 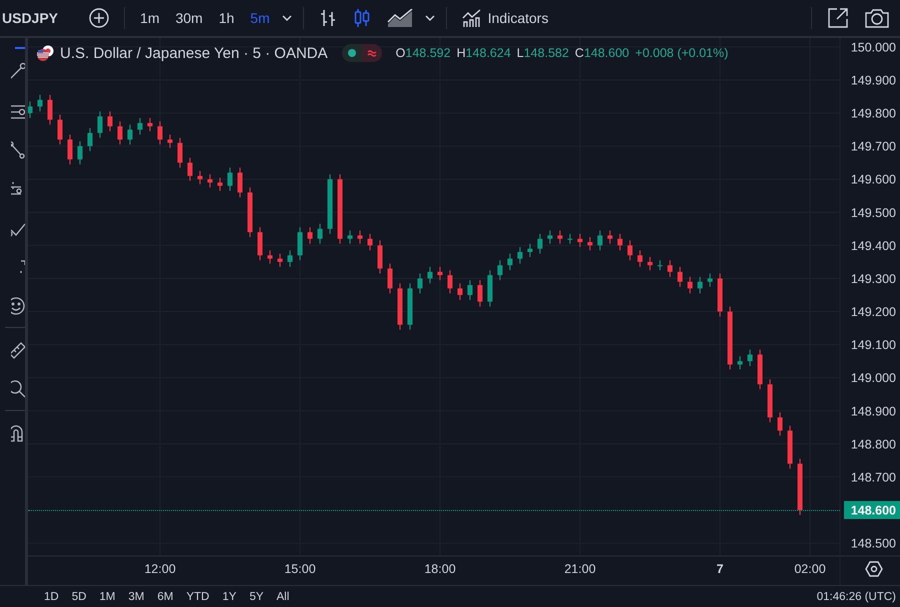 What do you see at coordinates (580, 569) in the screenshot?
I see `time-label: 21:00` at bounding box center [580, 569].